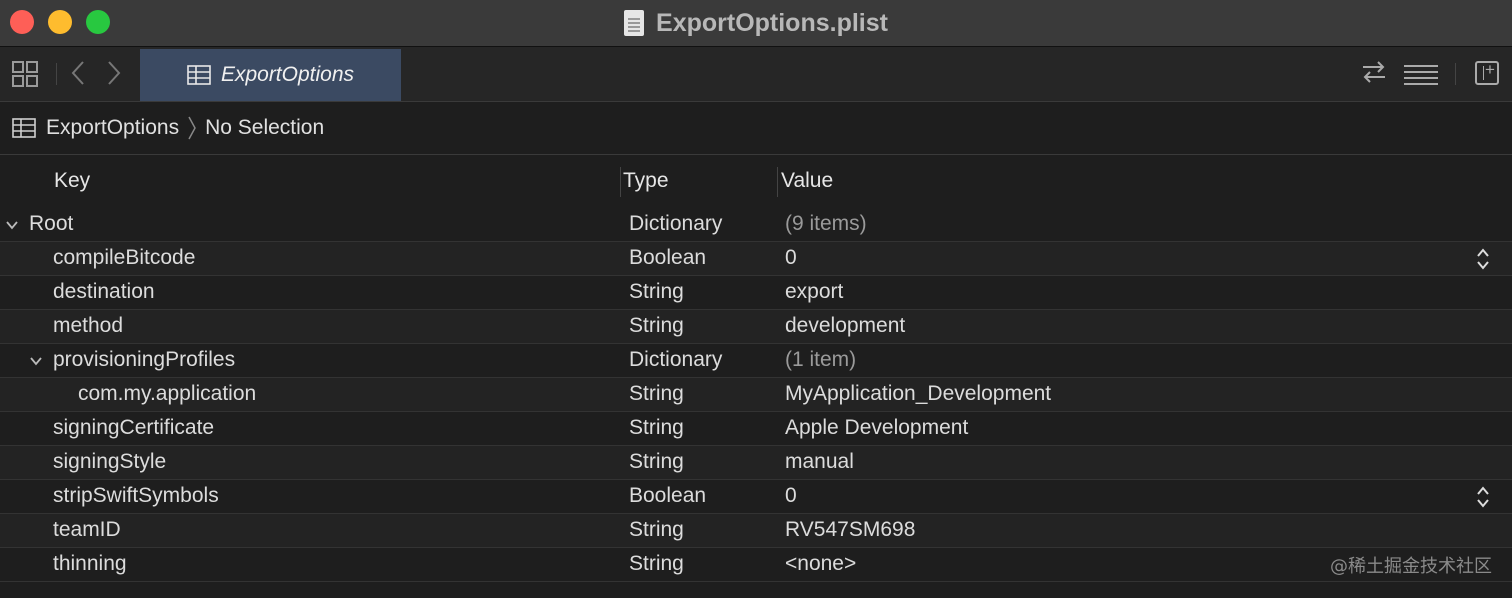 This screenshot has height=598, width=1512. What do you see at coordinates (90, 564) in the screenshot?
I see `cell-key: thinning` at bounding box center [90, 564].